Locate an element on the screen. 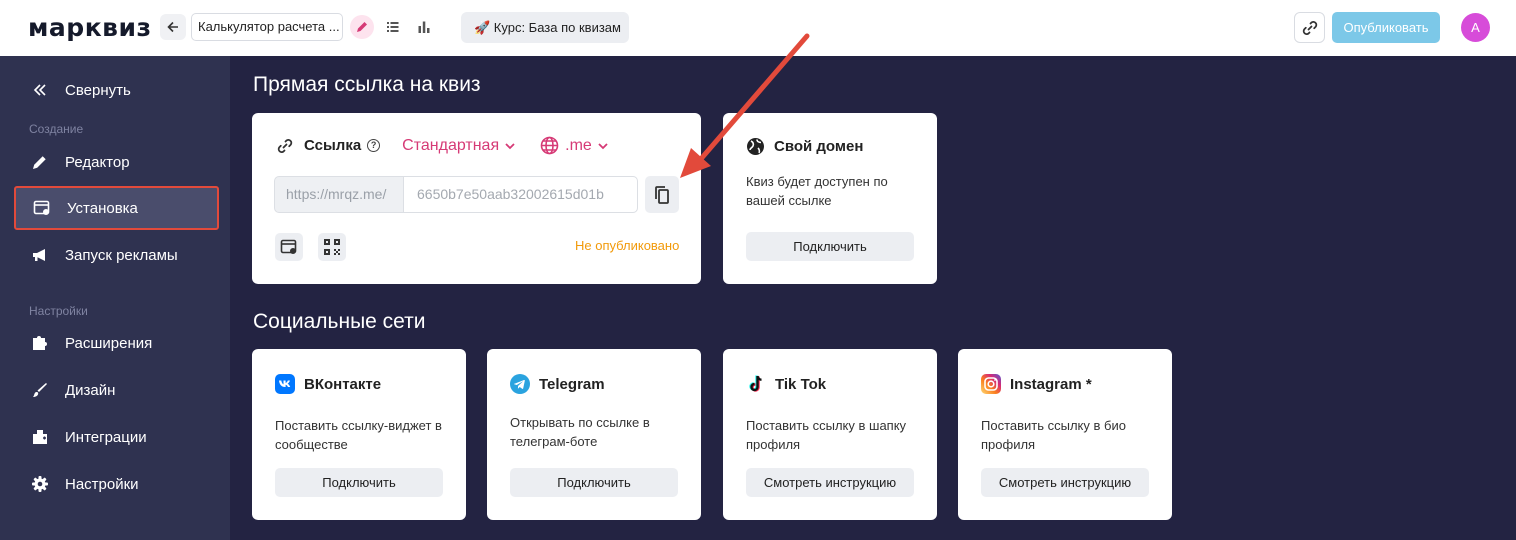 The image size is (1516, 540). qr-code-button is located at coordinates (332, 247).